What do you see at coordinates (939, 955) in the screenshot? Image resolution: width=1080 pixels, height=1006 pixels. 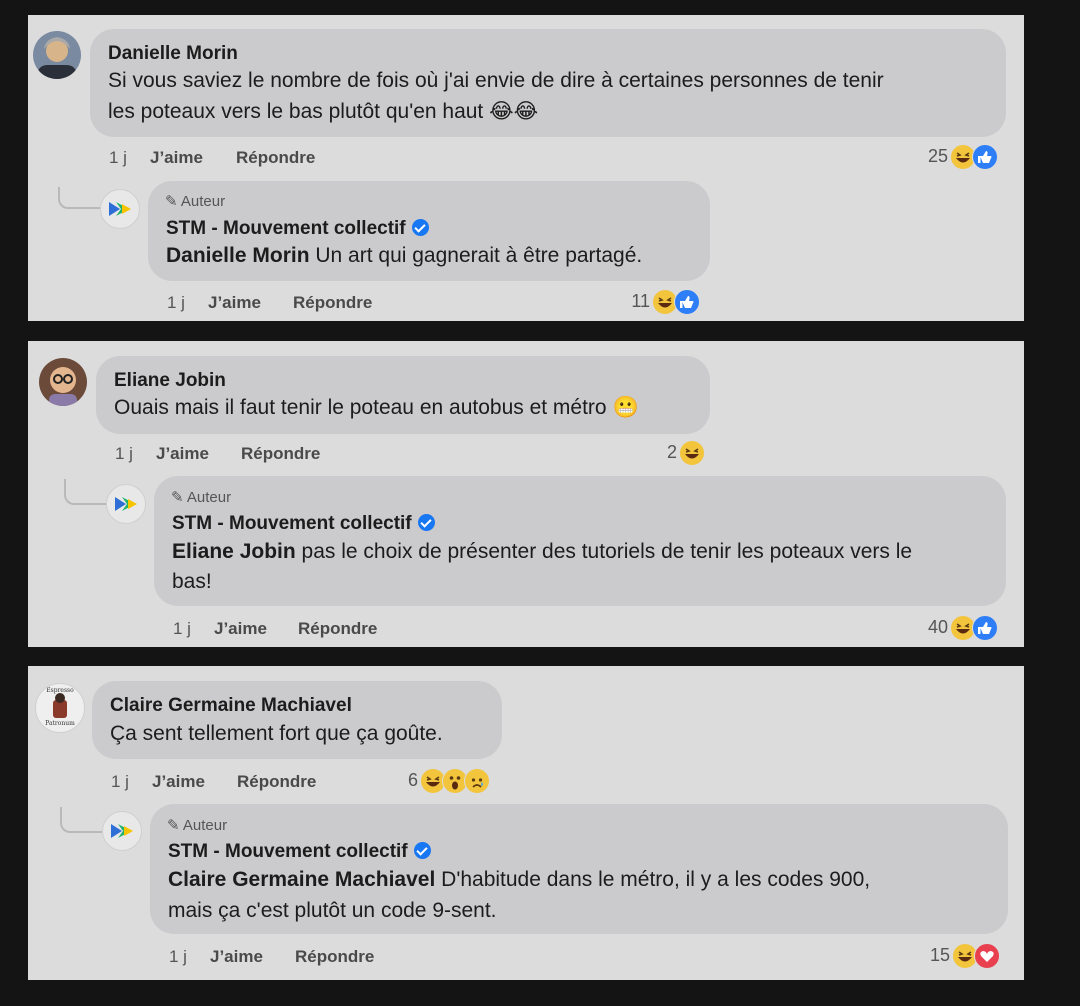 I see `reaction-count: 15` at bounding box center [939, 955].